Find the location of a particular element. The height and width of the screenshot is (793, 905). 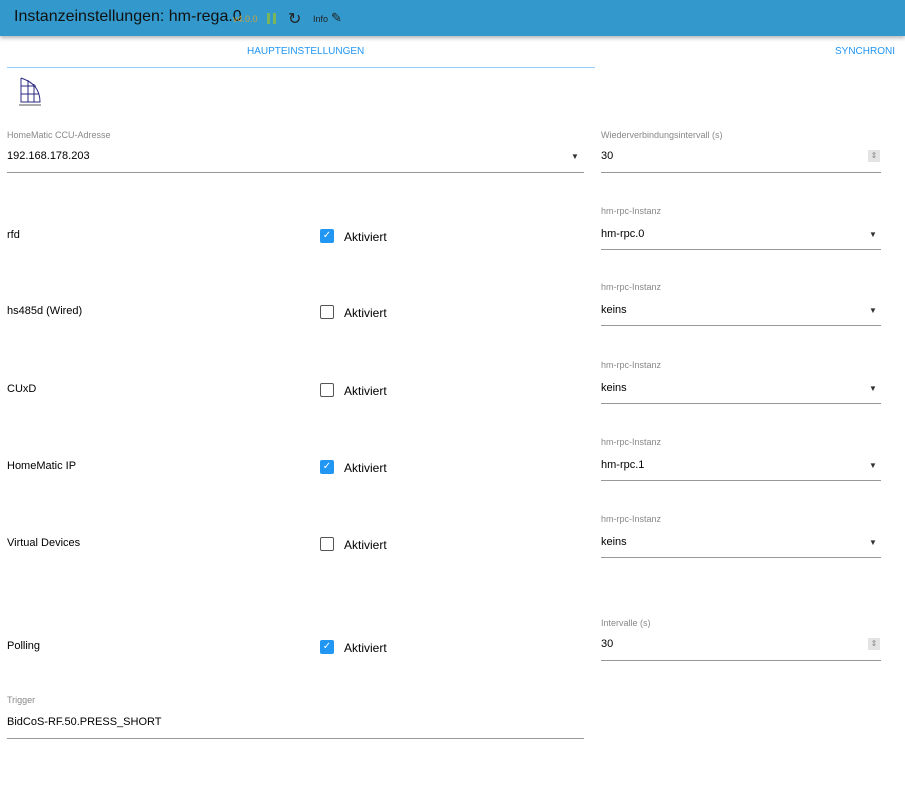

row-label: rfd is located at coordinates (13, 235).